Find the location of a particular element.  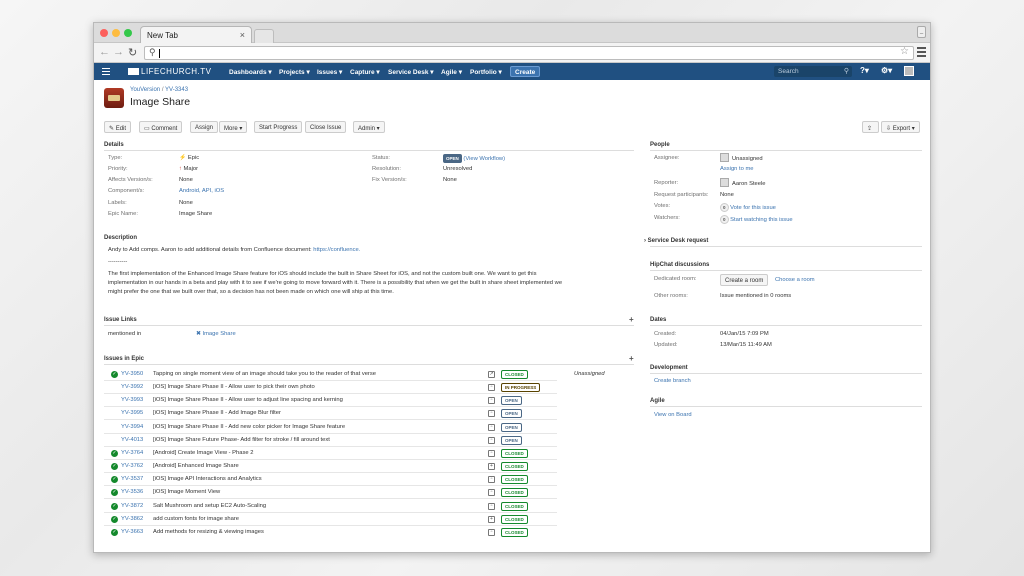

issue-key-link: YV-3872 is located at coordinates (132, 506).